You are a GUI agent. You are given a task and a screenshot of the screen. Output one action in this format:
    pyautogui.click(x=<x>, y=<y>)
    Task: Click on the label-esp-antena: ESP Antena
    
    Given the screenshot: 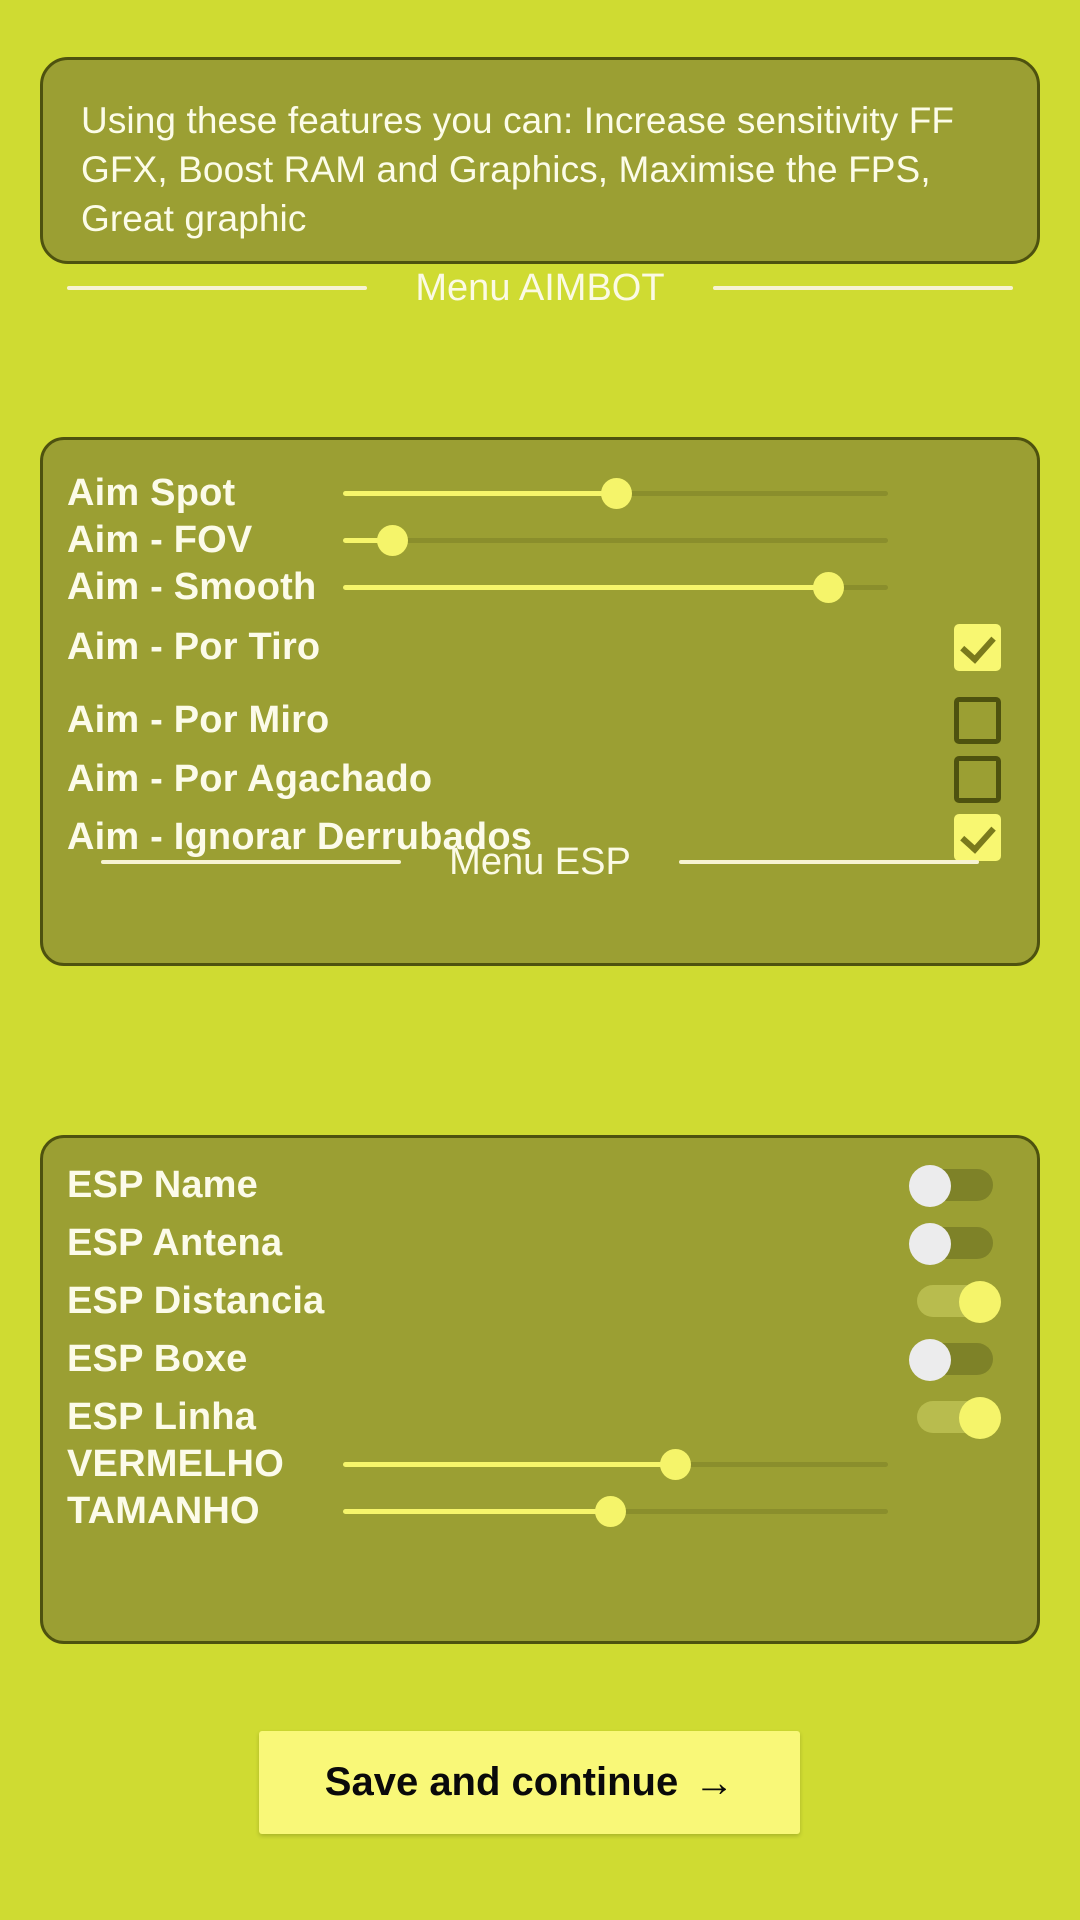 What is the action you would take?
    pyautogui.click(x=175, y=1242)
    